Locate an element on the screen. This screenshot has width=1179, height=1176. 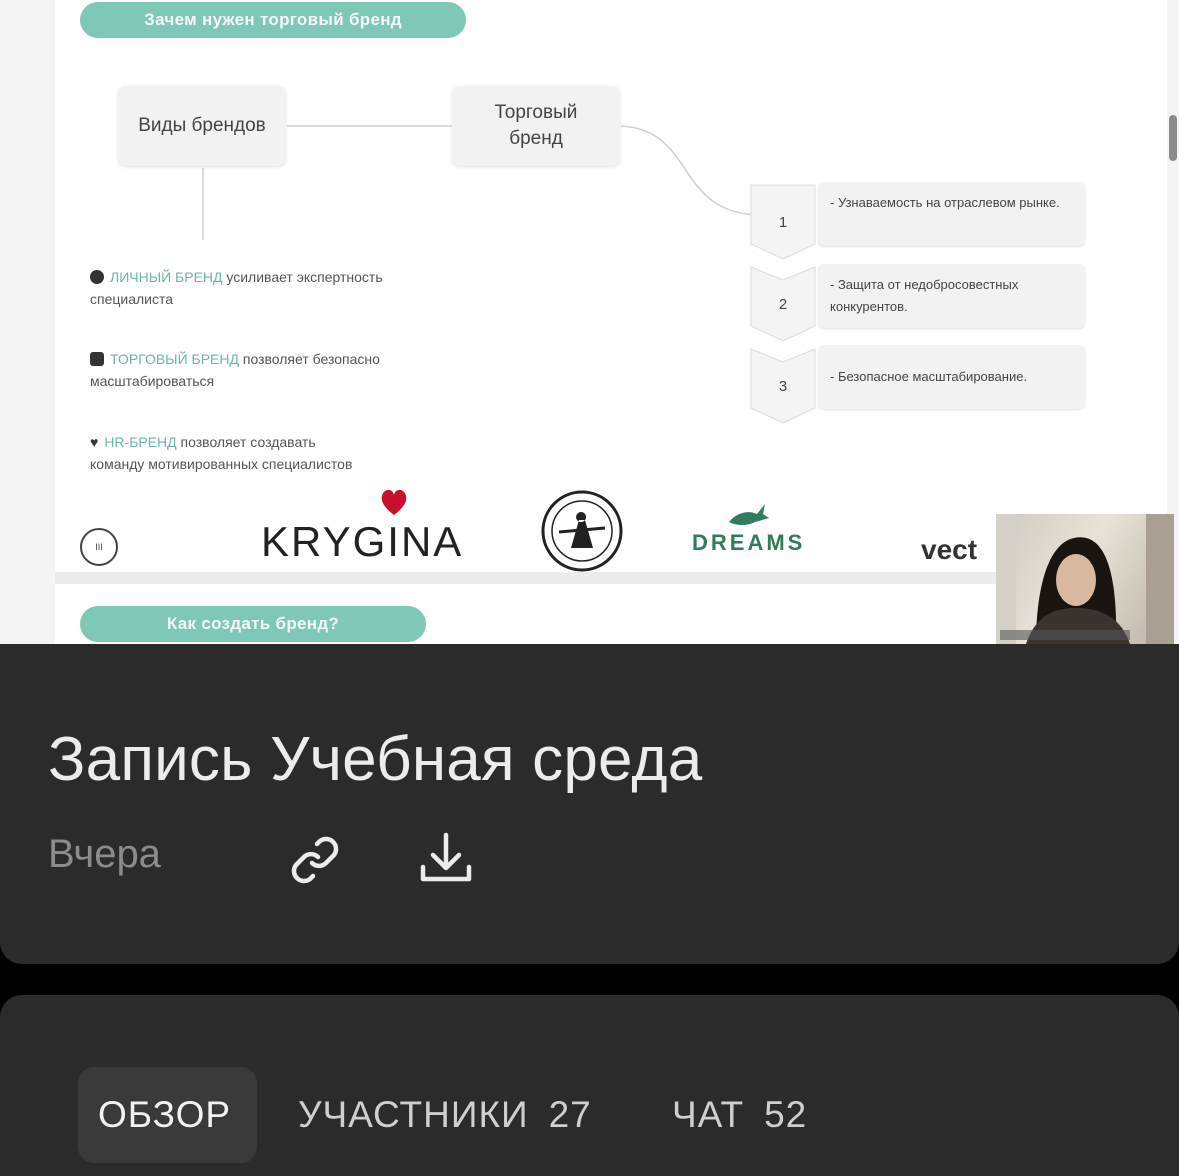
krygina-logo-text: KRYGINA is located at coordinates (362, 541).